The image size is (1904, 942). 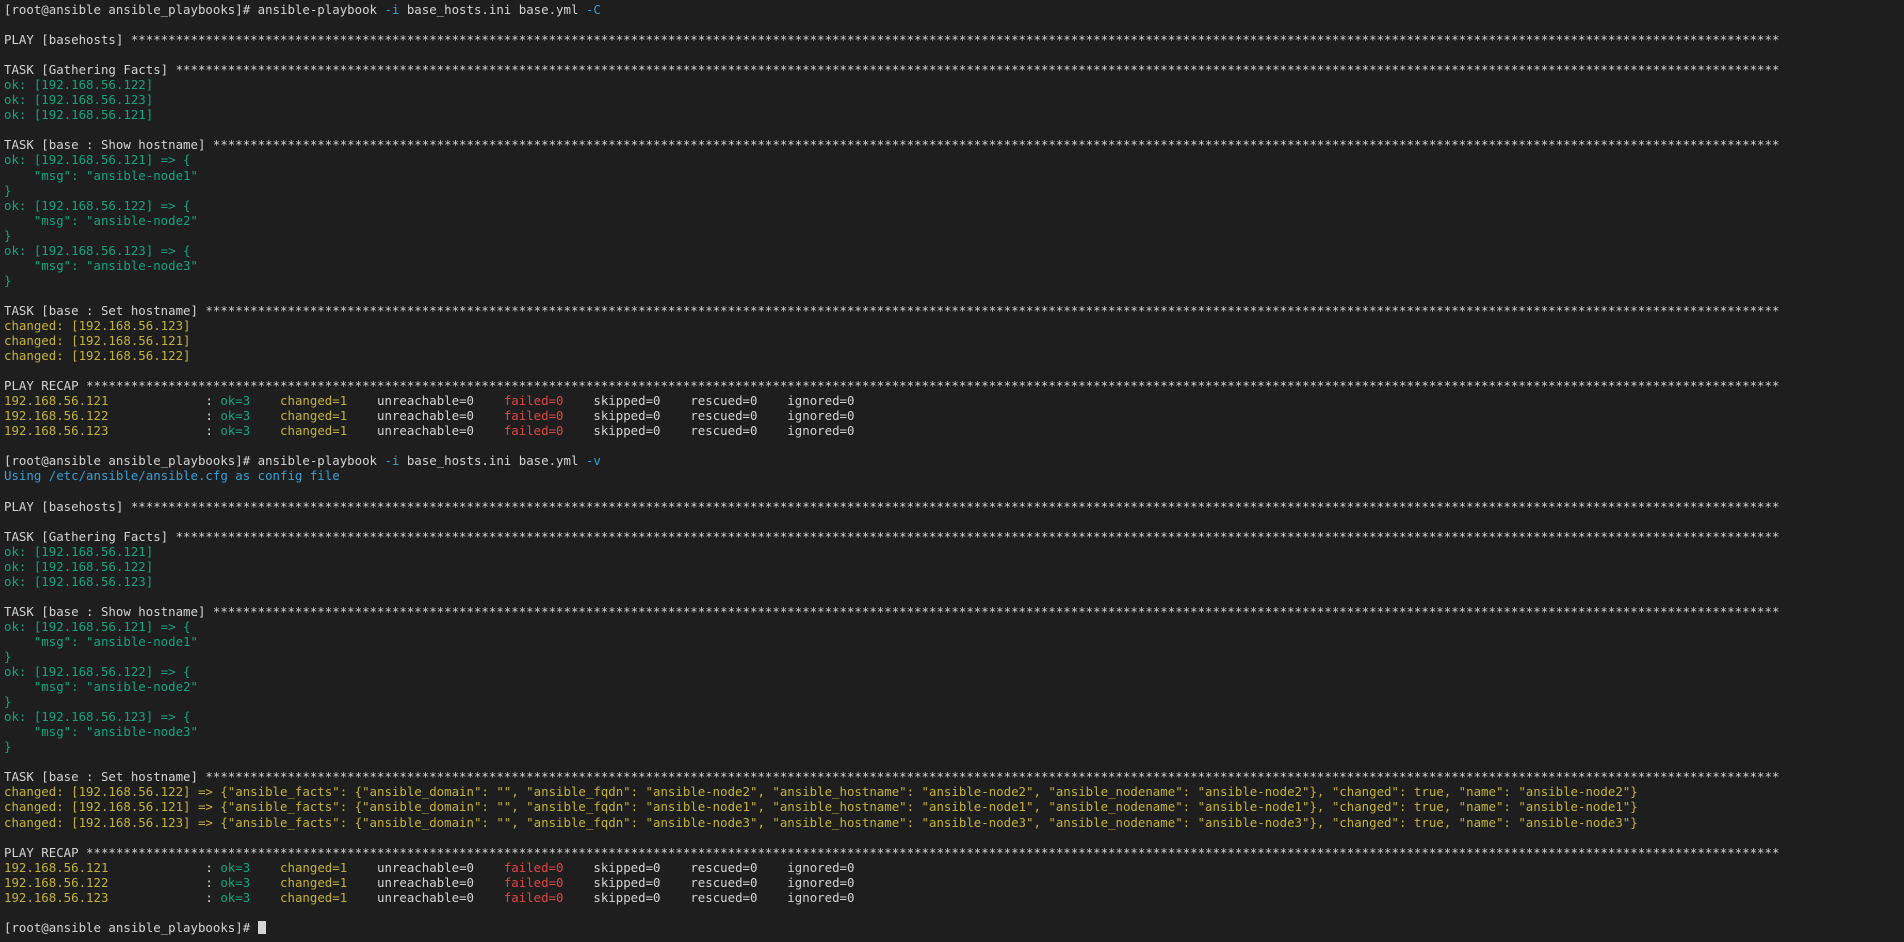 I want to click on terminal-text-ok: ok: [192.168.56.121], so click(x=79, y=115).